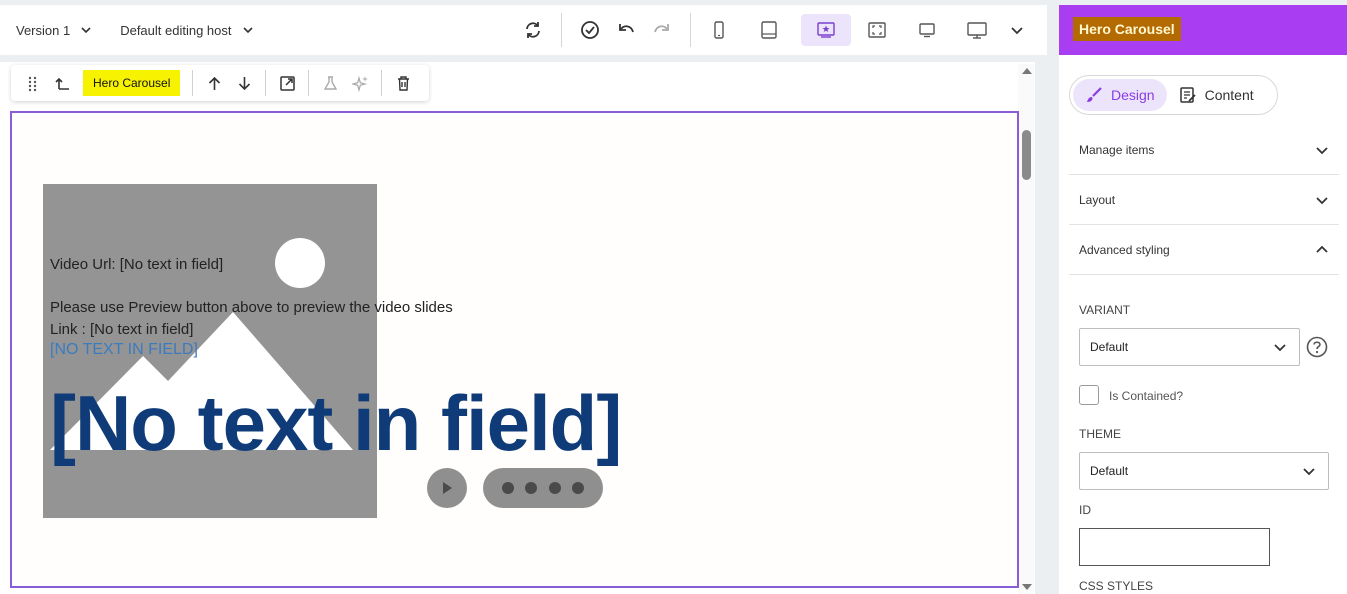  I want to click on drag-grip-icon, so click(32, 83).